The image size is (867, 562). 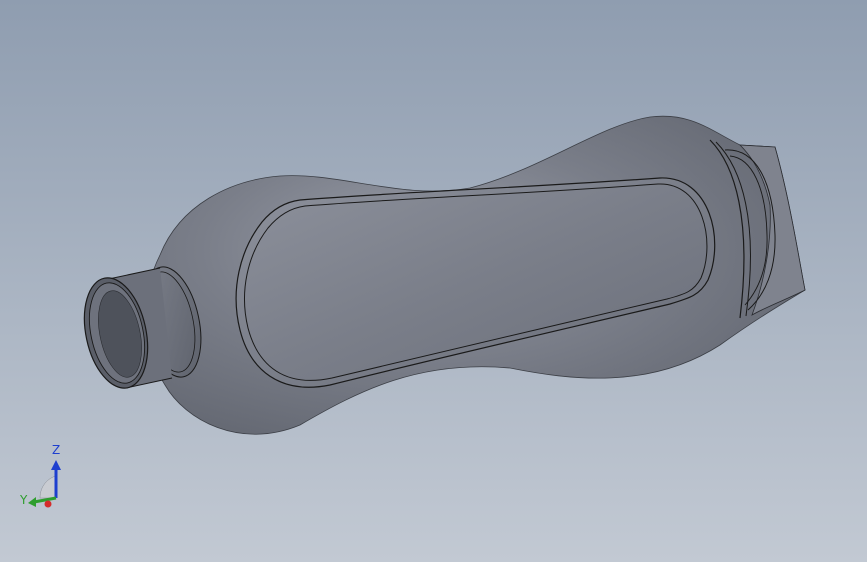 I want to click on z-axis-label: Z, so click(x=56, y=450).